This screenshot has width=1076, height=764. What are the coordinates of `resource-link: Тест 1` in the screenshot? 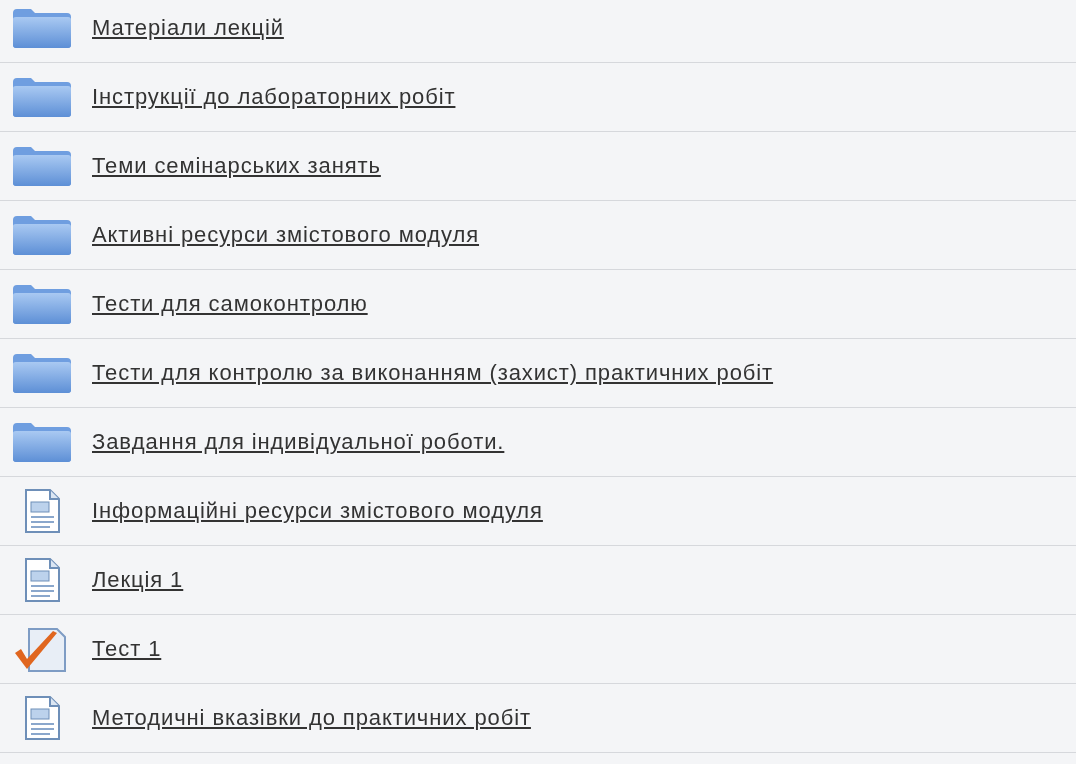 It's located at (127, 649).